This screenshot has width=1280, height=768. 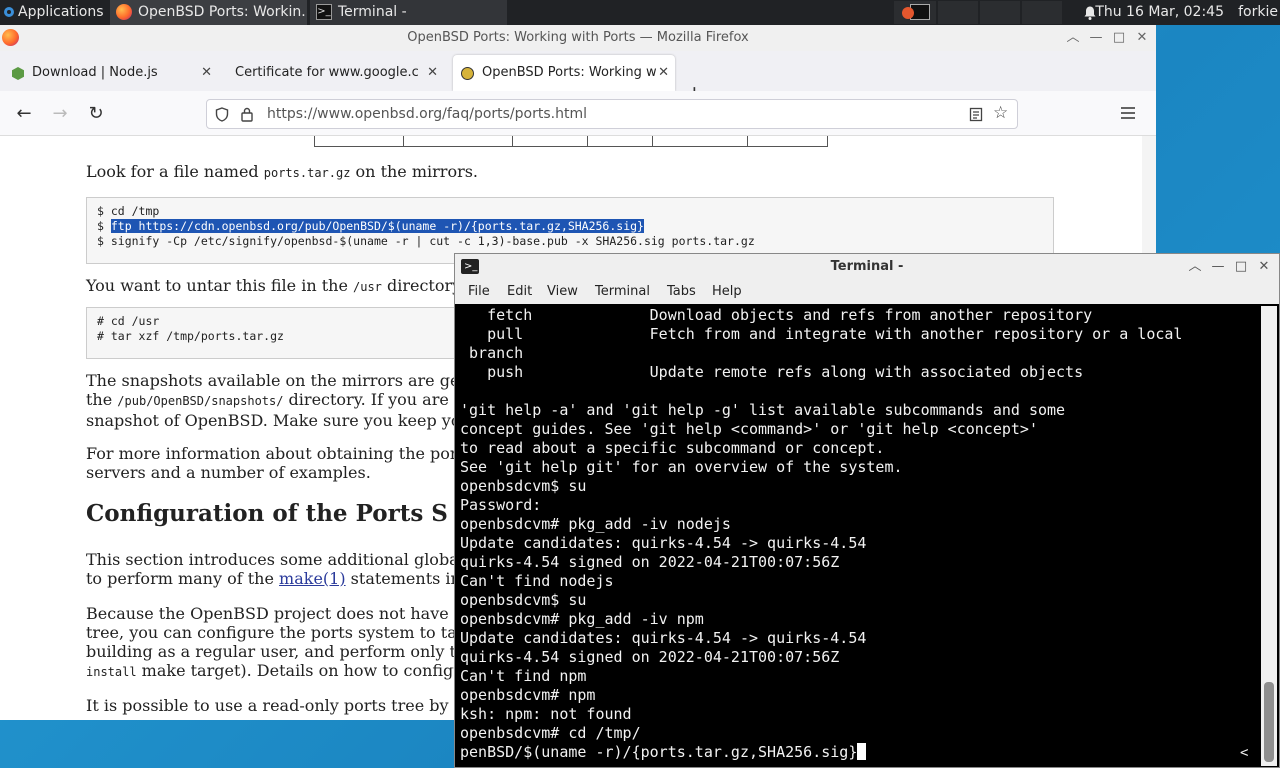 I want to click on terminal-line: openbsdcvm# pkg_add -iv npm, so click(x=582, y=619).